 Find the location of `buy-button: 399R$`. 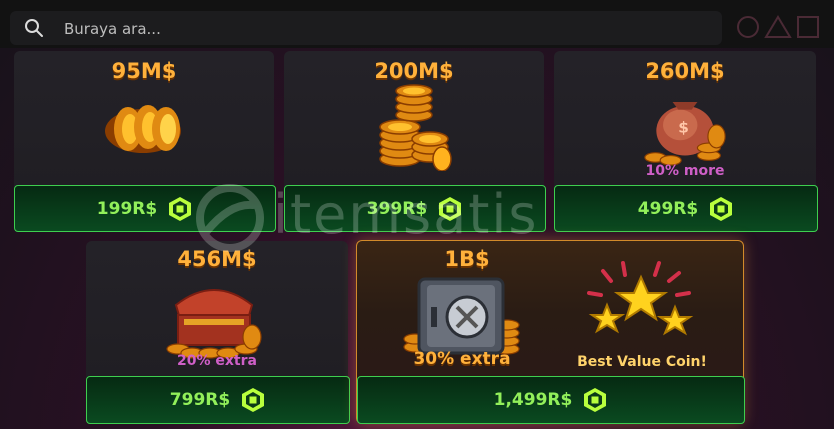

buy-button: 399R$ is located at coordinates (415, 208).